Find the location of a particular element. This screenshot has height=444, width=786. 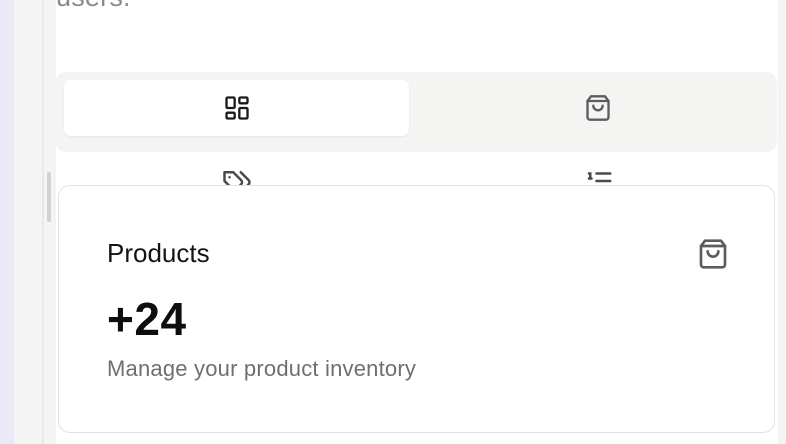

tab-dashboard is located at coordinates (236, 108).